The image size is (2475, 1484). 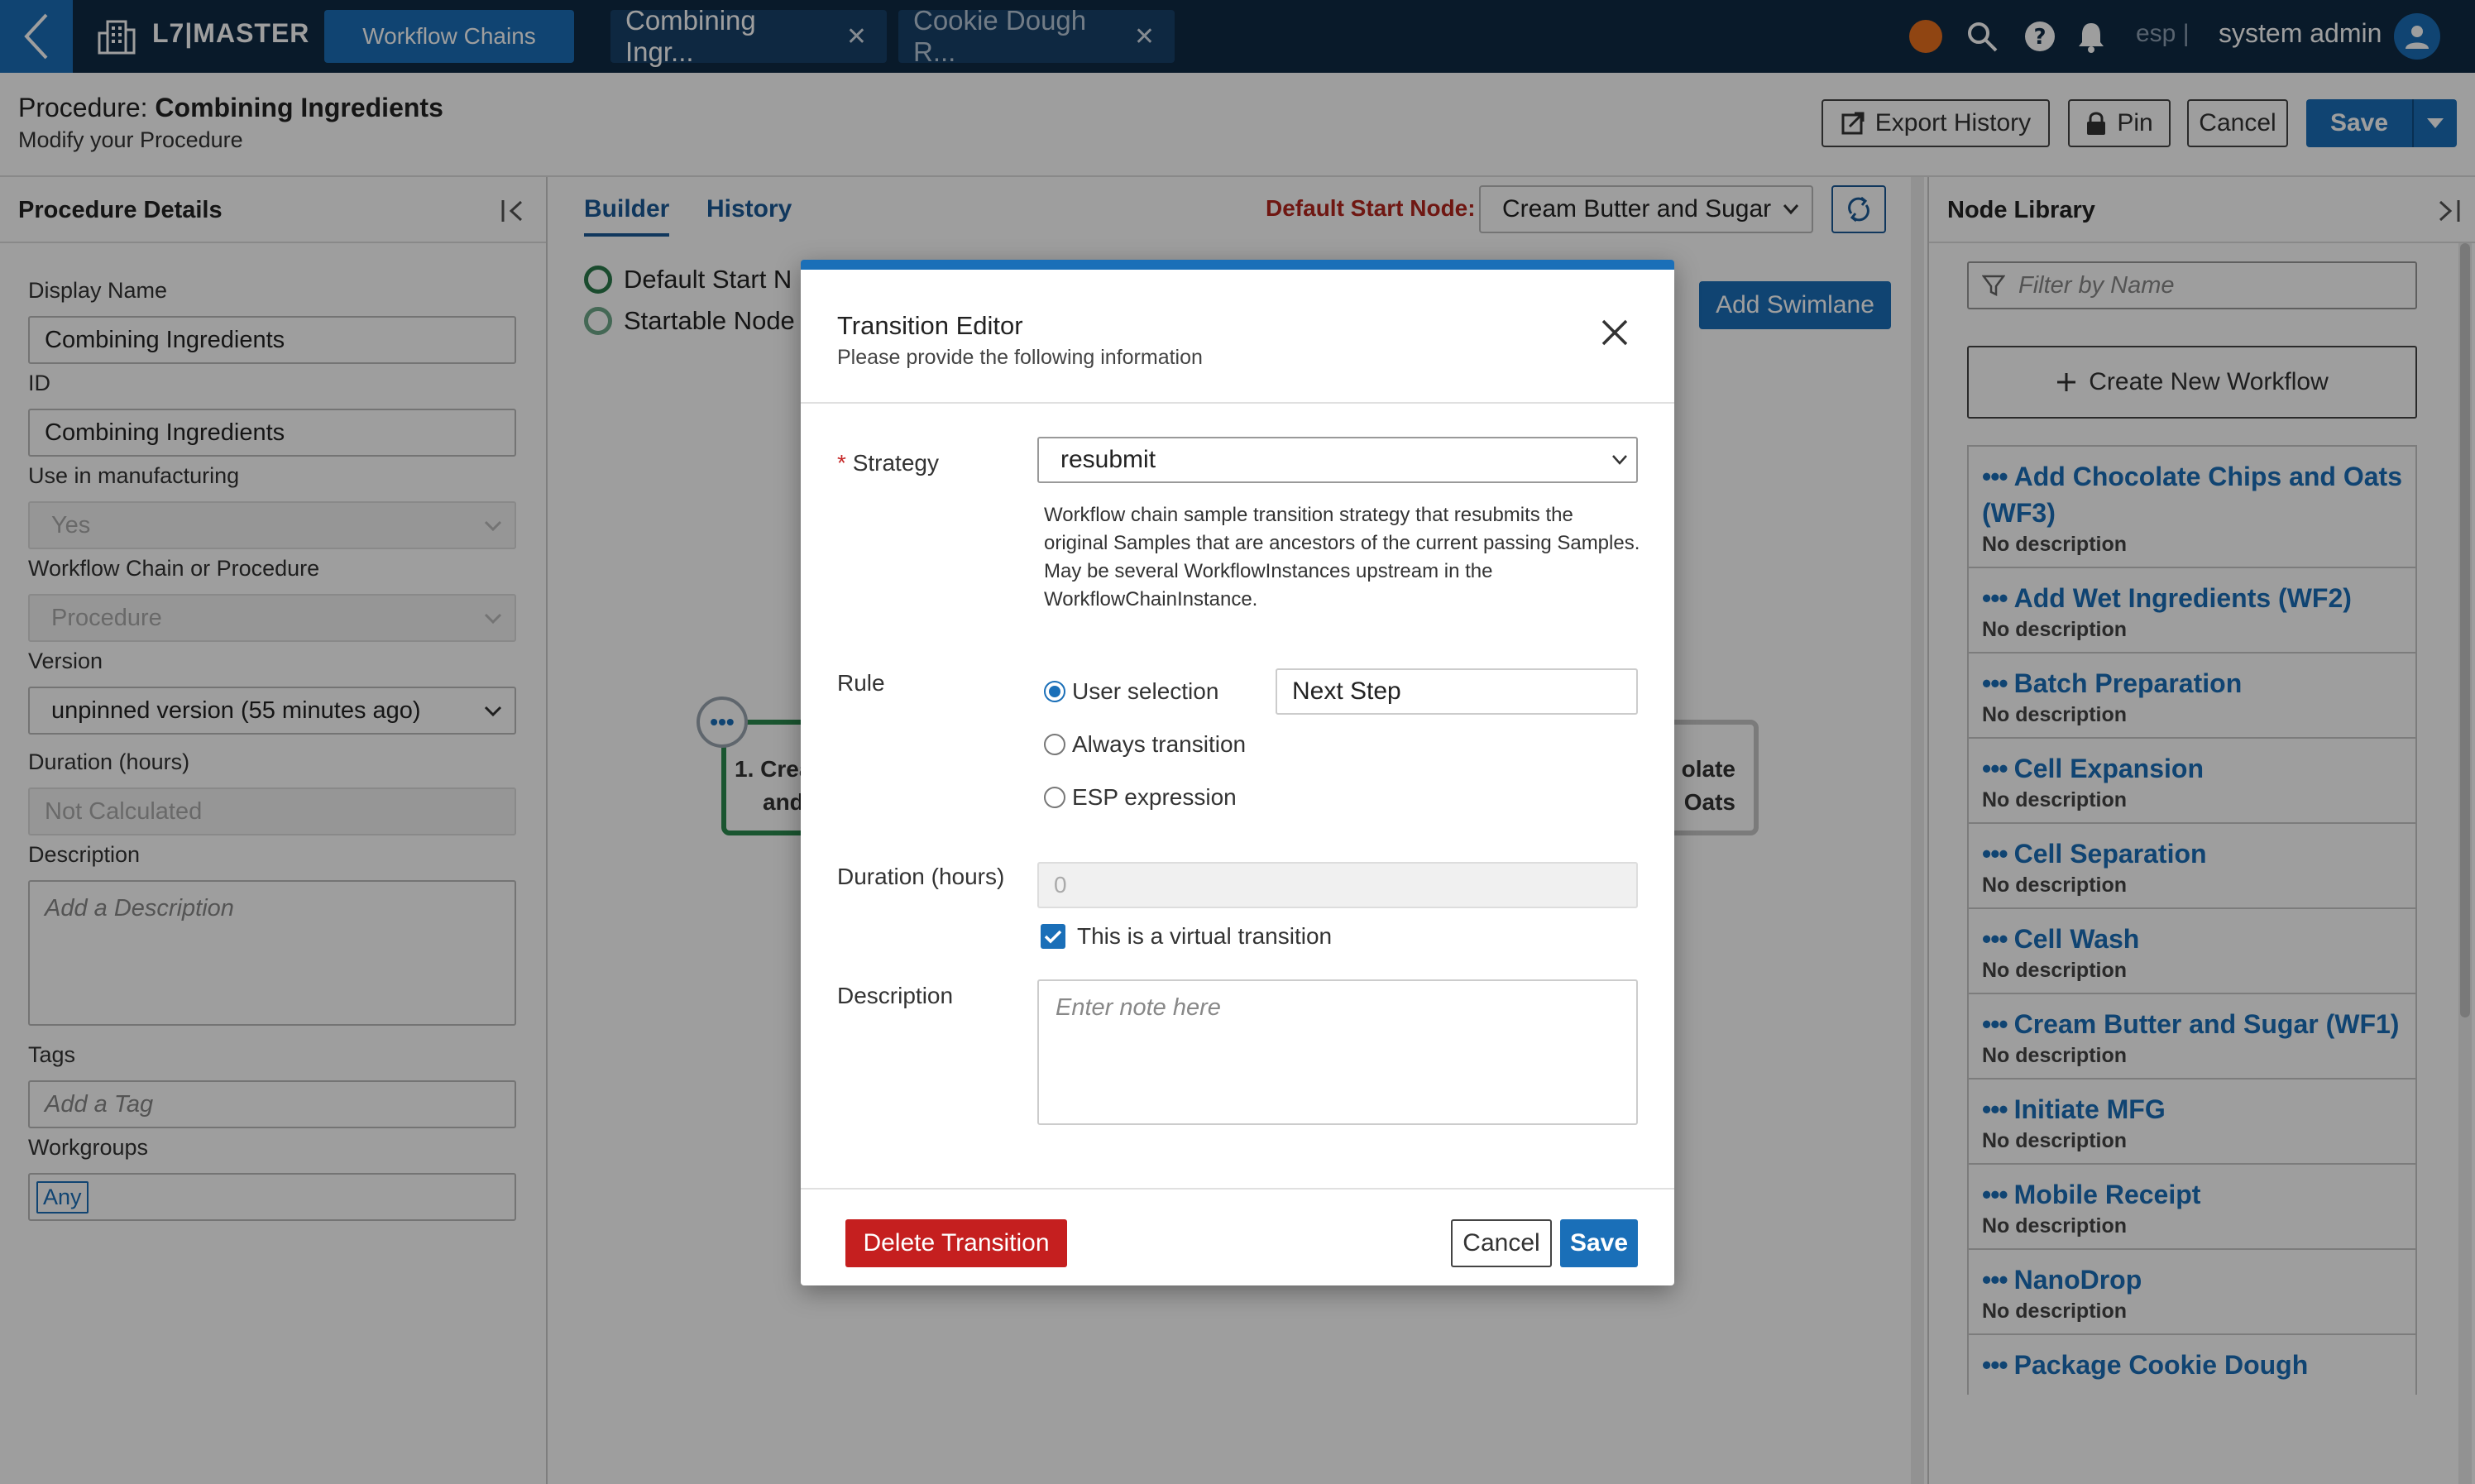 I want to click on delete-transition-button: Delete Transition, so click(x=956, y=1243).